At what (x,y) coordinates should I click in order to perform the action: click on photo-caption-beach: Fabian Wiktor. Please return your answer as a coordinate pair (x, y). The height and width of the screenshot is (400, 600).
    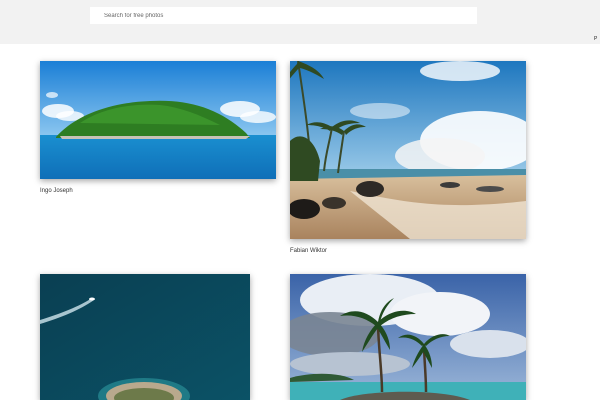
    Looking at the image, I should click on (308, 251).